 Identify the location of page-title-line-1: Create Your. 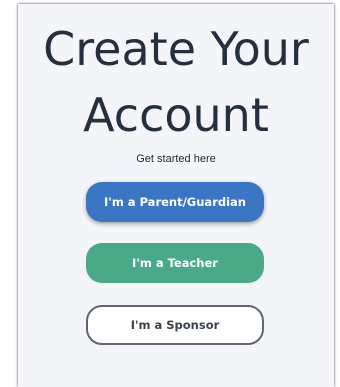
(176, 49).